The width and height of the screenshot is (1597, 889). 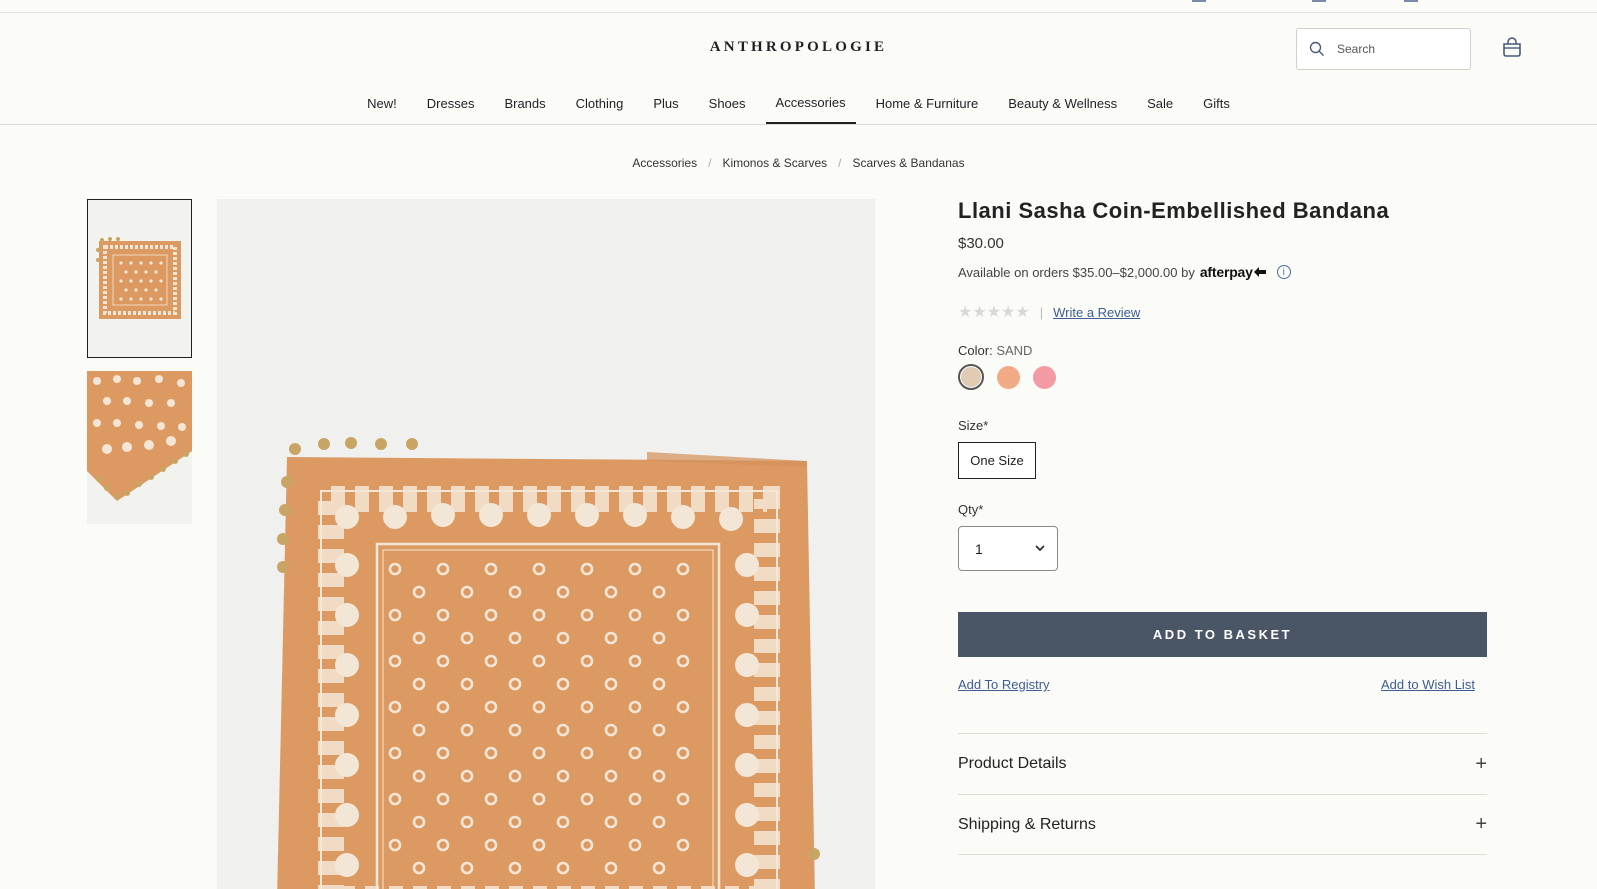 What do you see at coordinates (664, 163) in the screenshot?
I see `breadcrumb-item: Accessories` at bounding box center [664, 163].